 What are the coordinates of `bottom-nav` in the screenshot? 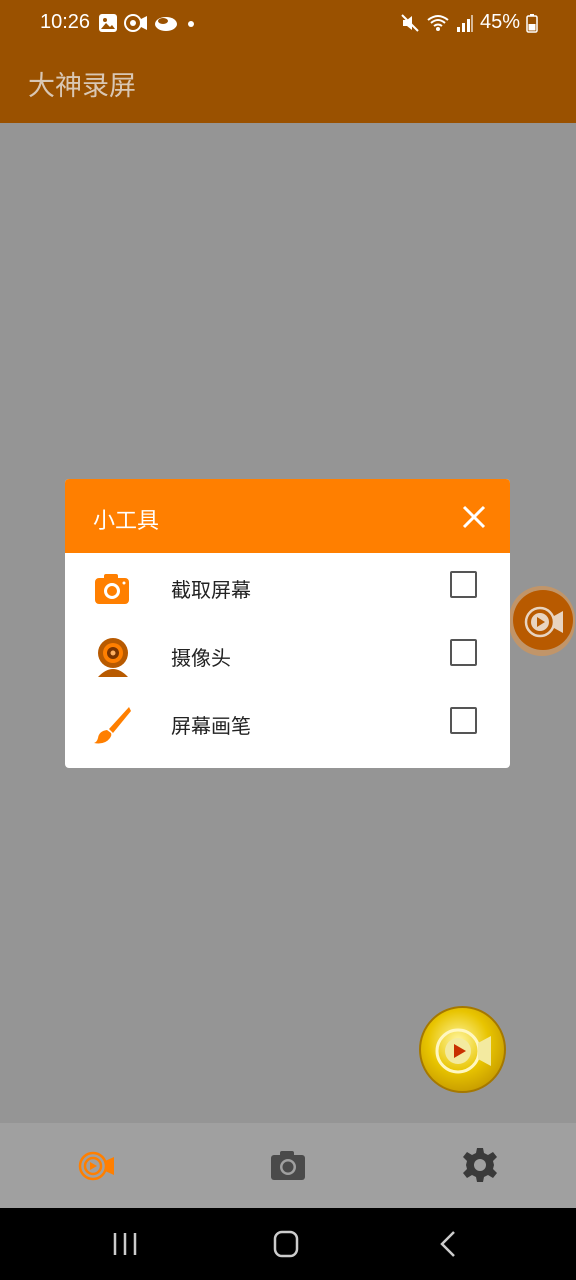 It's located at (288, 1165).